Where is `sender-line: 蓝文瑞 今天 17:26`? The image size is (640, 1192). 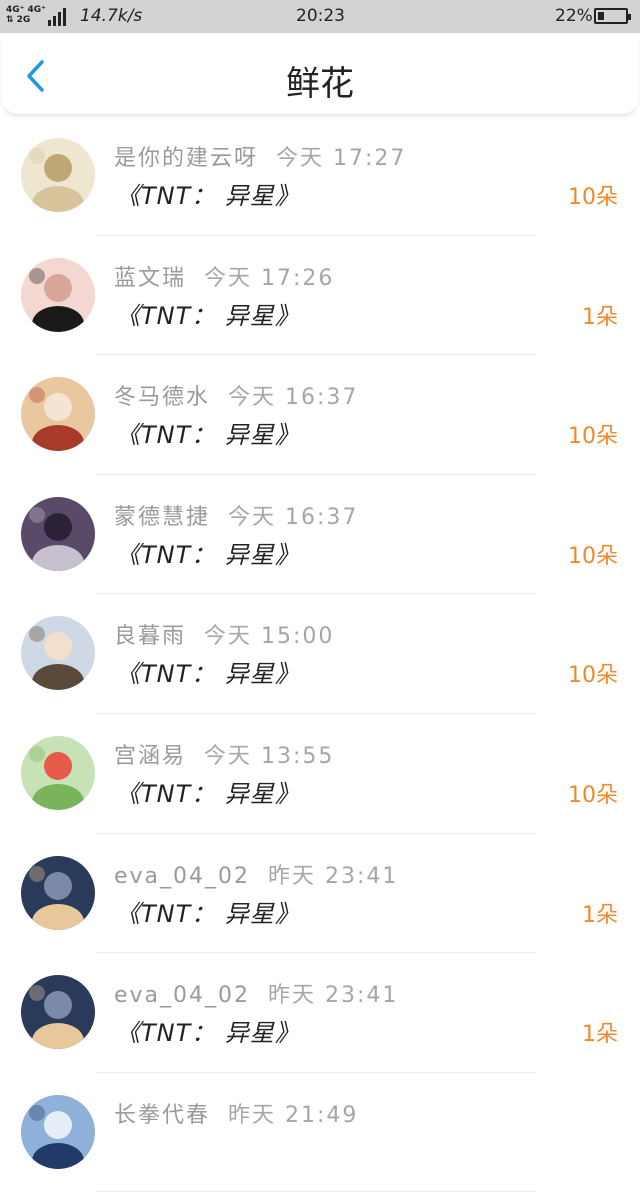
sender-line: 蓝文瑞 今天 17:26 is located at coordinates (224, 276).